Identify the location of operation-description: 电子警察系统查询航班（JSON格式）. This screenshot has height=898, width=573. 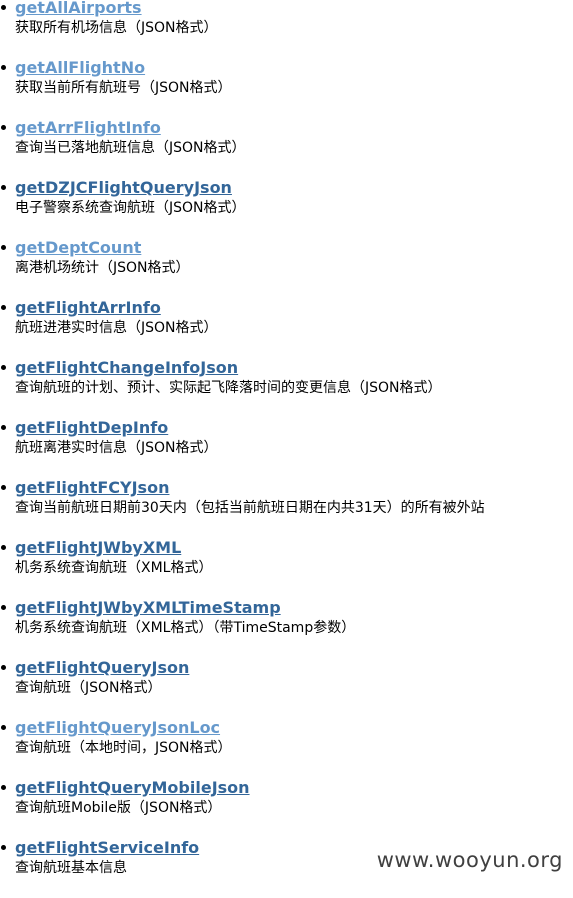
(130, 208).